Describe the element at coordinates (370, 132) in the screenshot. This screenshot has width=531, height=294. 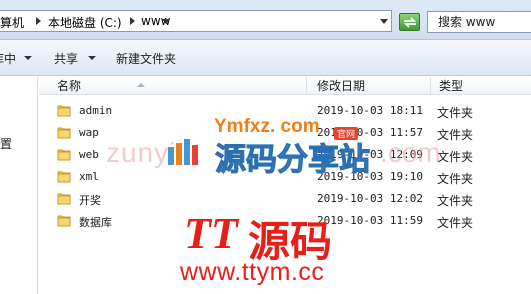
I see `file-modified: 2019-10-03 11:57` at that location.